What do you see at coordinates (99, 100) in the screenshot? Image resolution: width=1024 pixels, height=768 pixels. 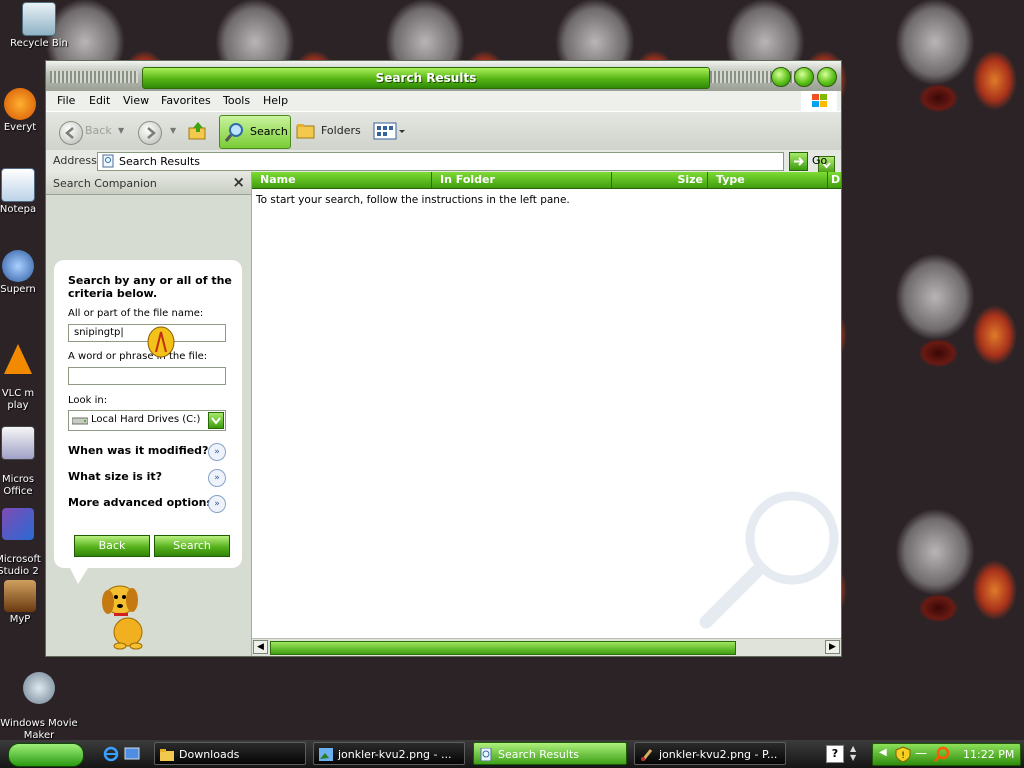 I see `menu-edit: Edit` at bounding box center [99, 100].